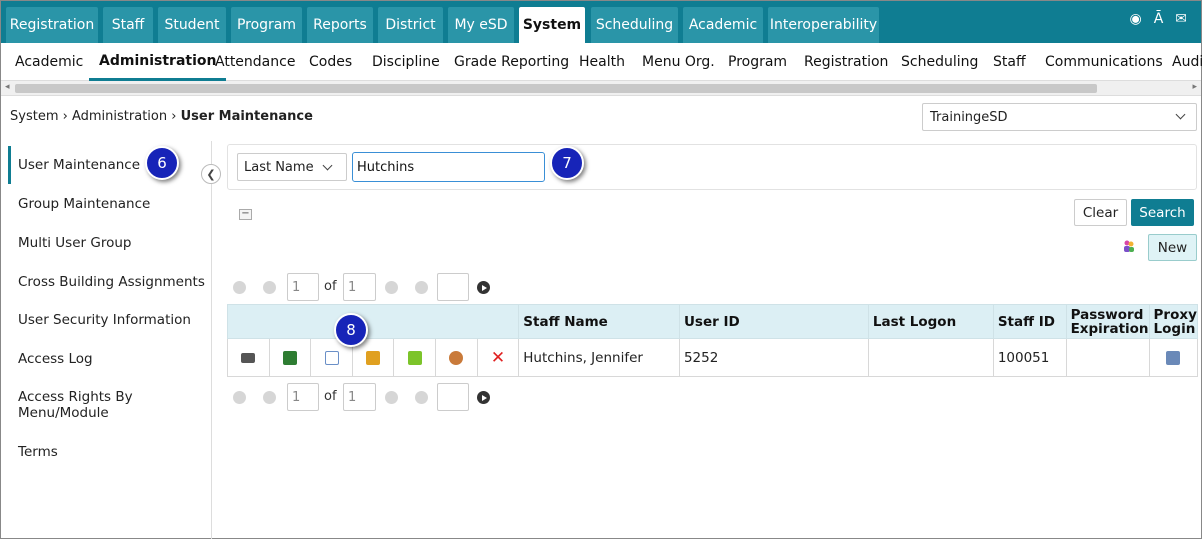  What do you see at coordinates (211, 174) in the screenshot?
I see `collapse-sidebar-button: ❮` at bounding box center [211, 174].